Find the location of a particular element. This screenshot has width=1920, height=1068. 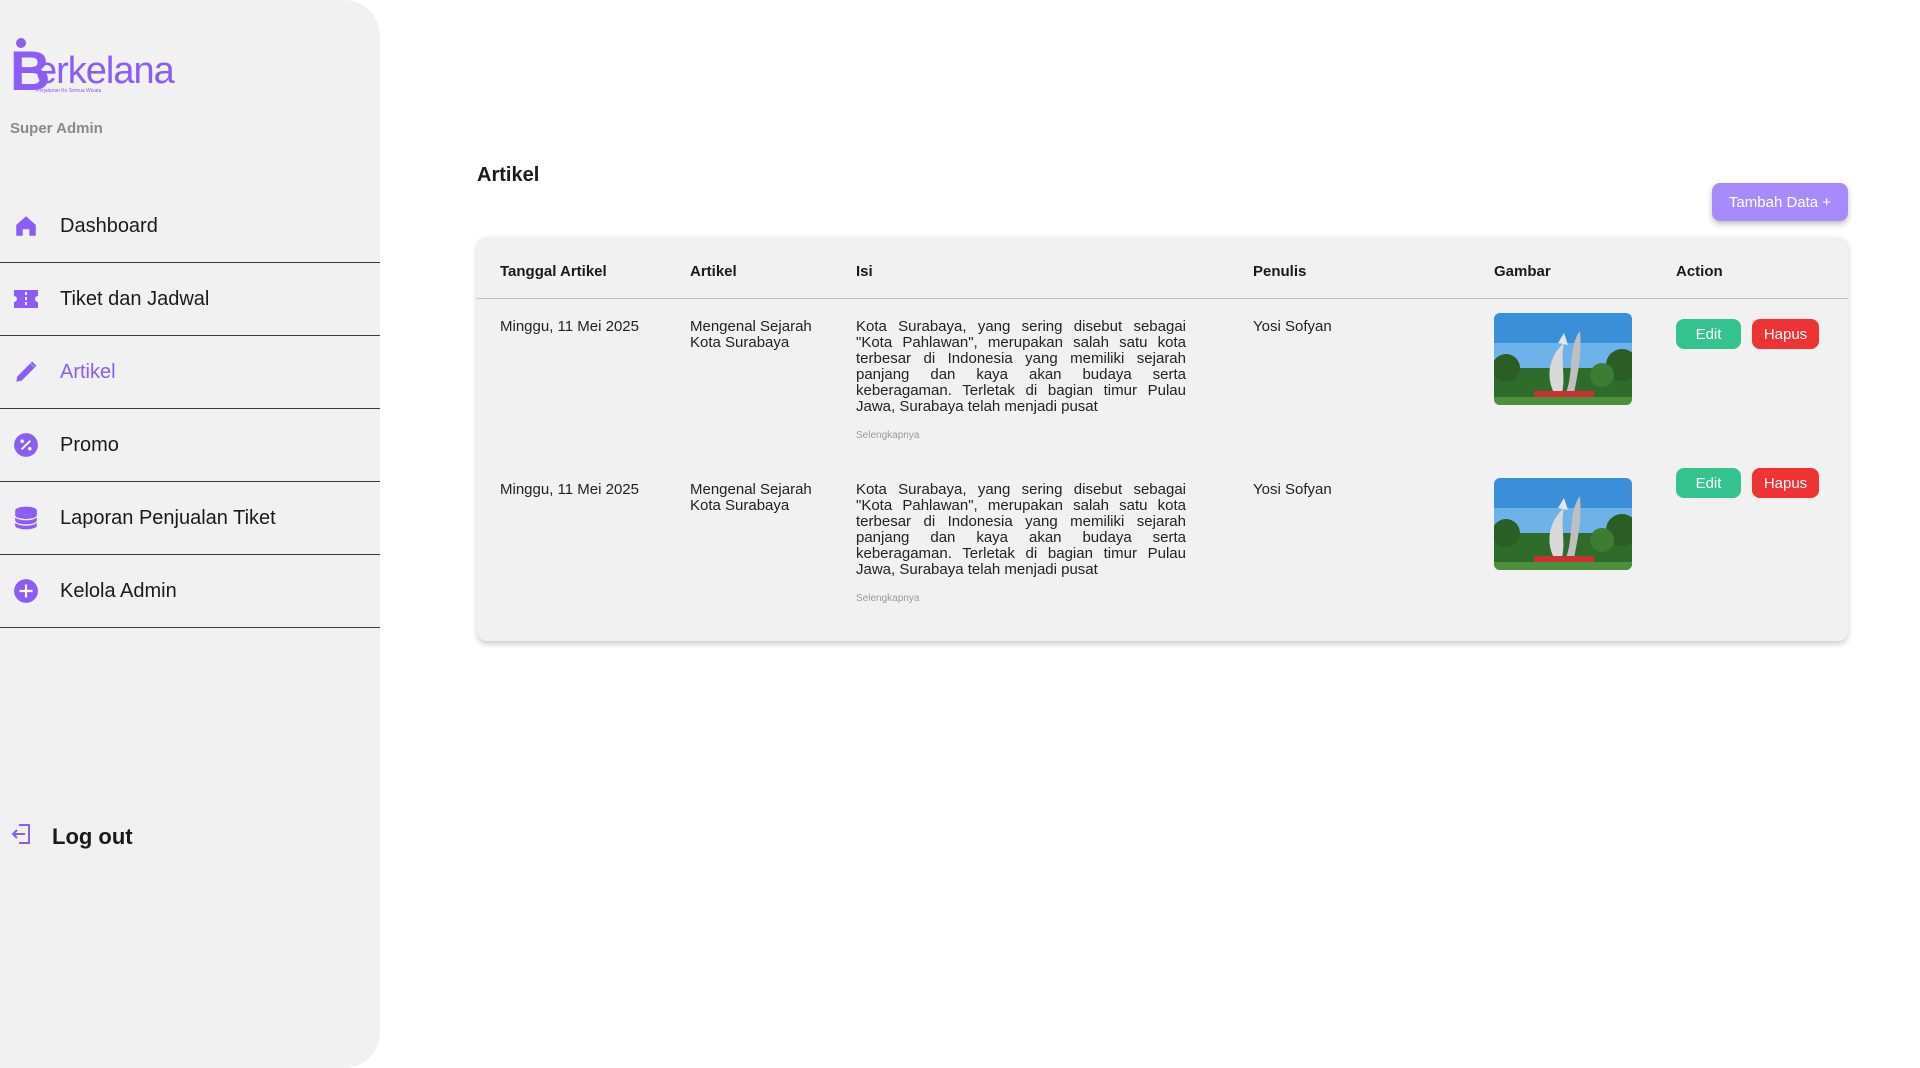

brand-tagline: Perjalanan Ke Semua Wisata is located at coordinates (69, 91).